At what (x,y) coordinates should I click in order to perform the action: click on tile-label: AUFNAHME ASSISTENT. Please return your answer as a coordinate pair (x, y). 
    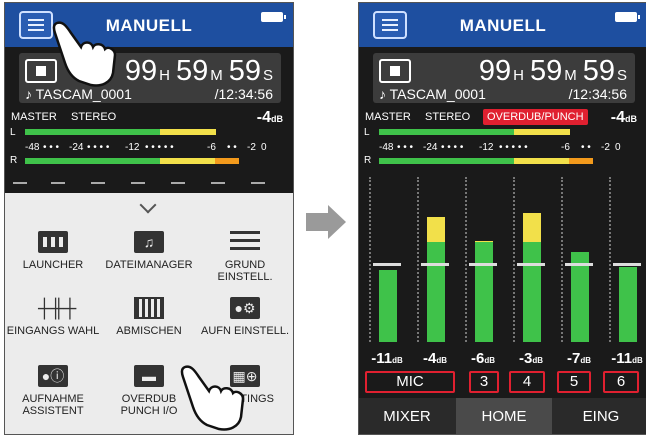
    Looking at the image, I should click on (53, 405).